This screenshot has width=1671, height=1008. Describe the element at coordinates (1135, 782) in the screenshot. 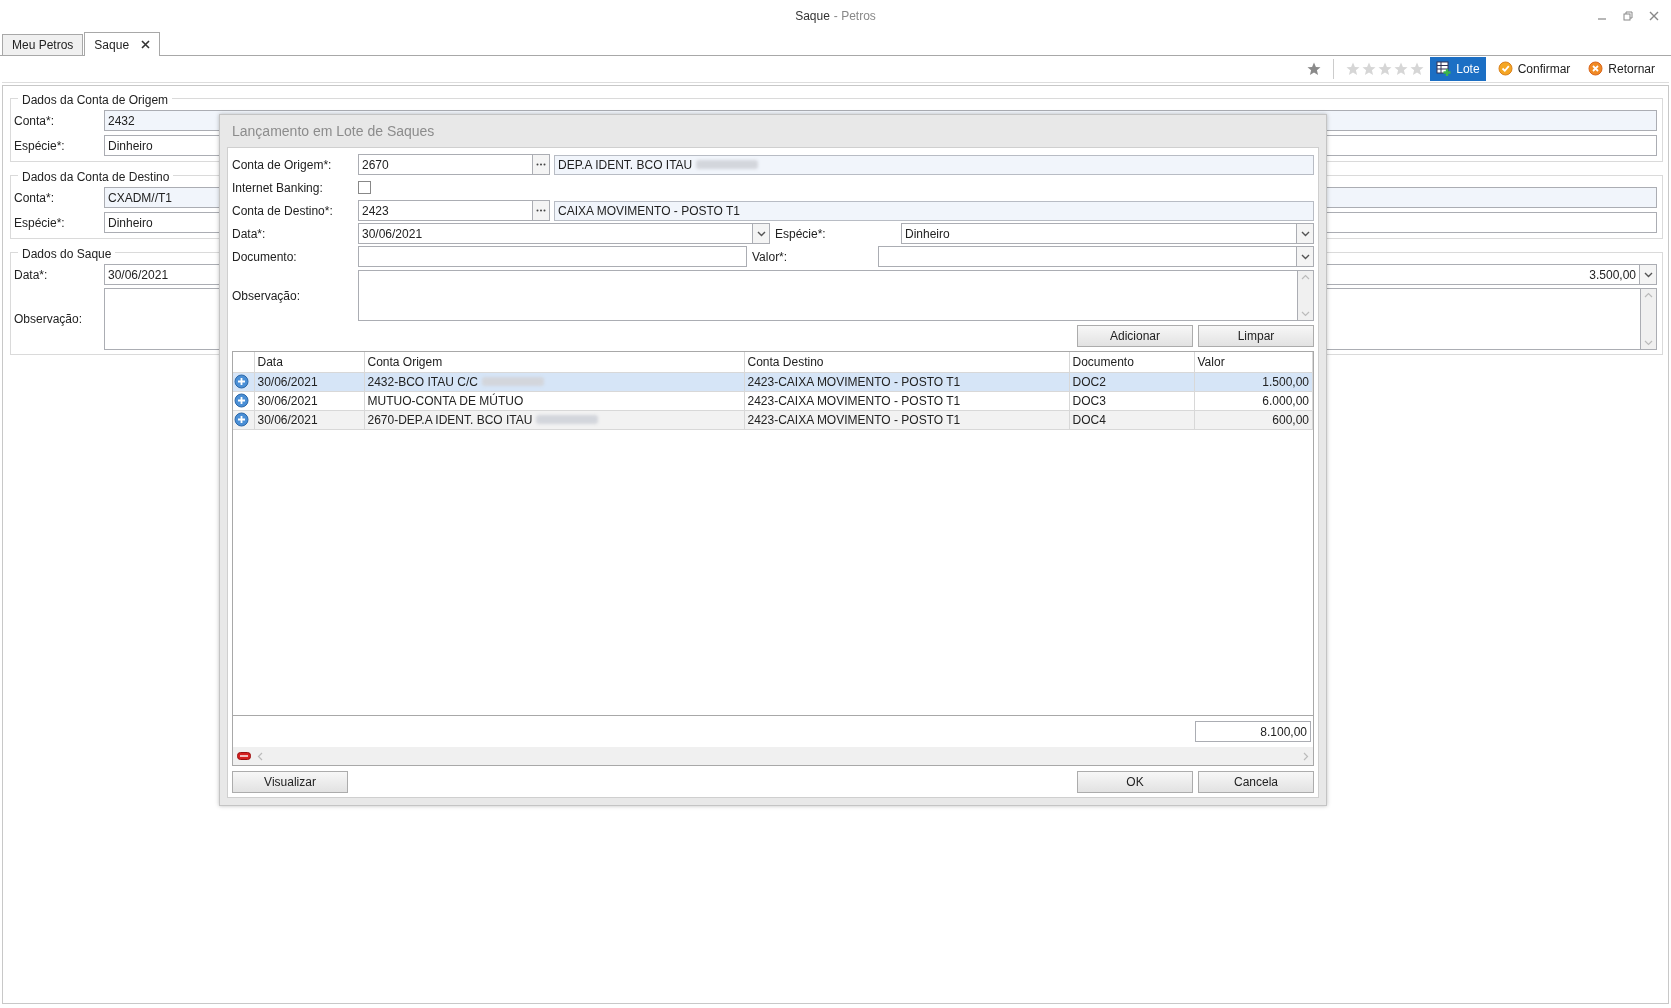

I see `action-button: OK` at that location.